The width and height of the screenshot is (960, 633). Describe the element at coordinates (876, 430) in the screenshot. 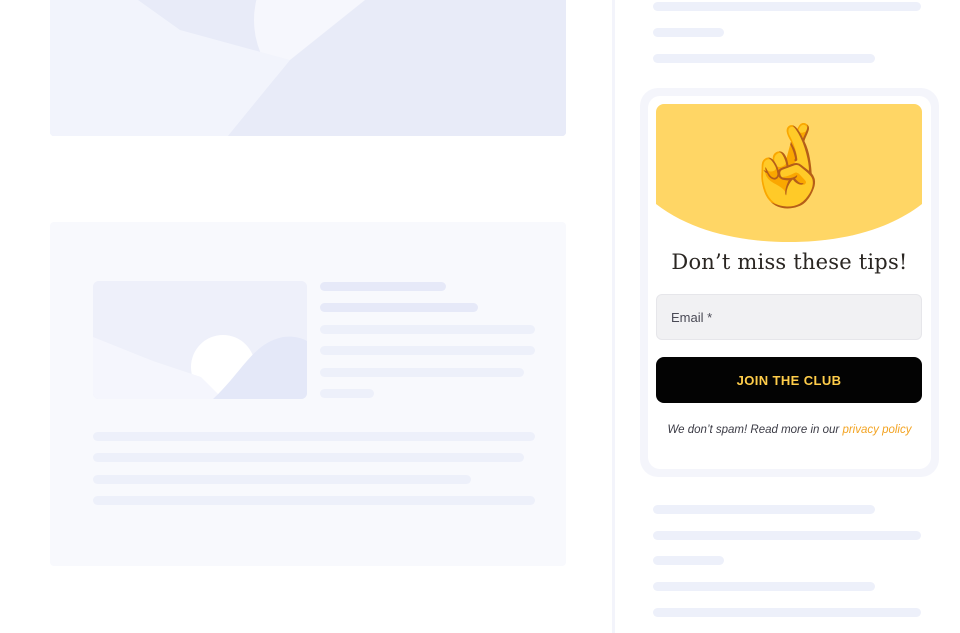

I see `privacy-policy-link: privacy policy` at that location.